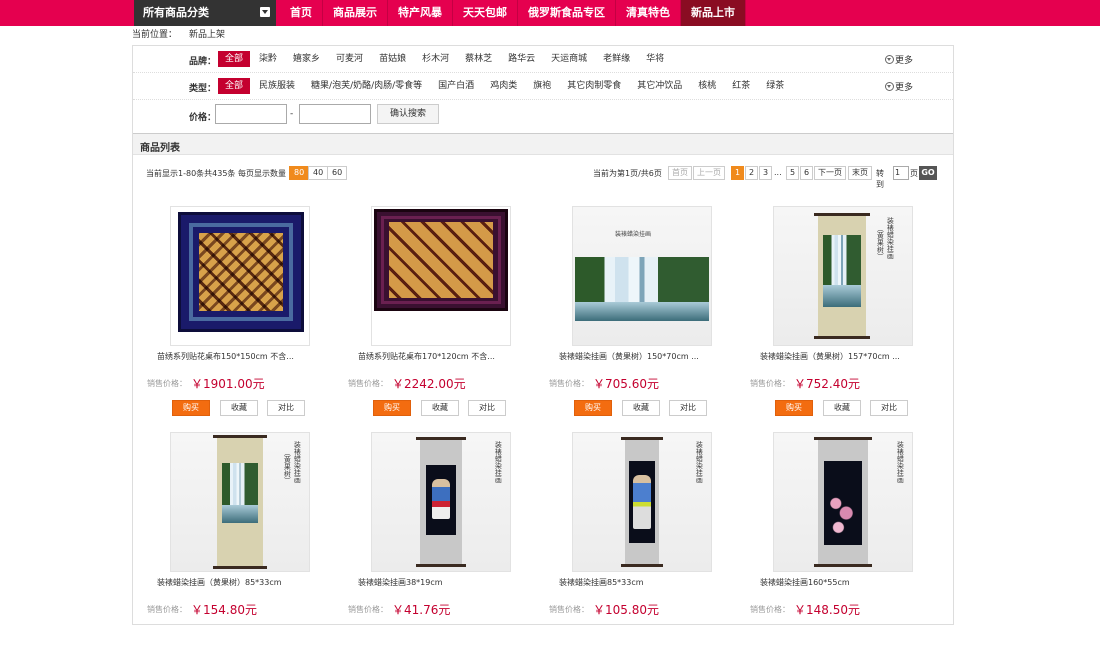 The width and height of the screenshot is (1100, 662). What do you see at coordinates (443, 582) in the screenshot?
I see `product-name: 装裱蜡染挂画38*19cm` at bounding box center [443, 582].